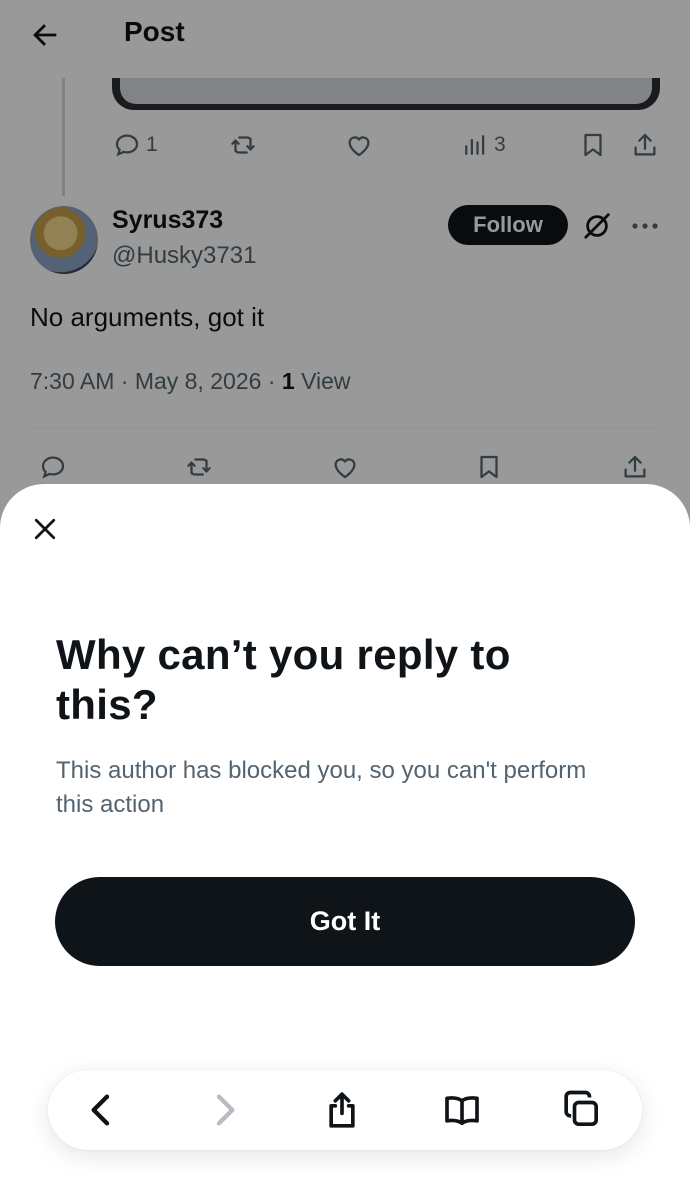 This screenshot has width=690, height=1200. What do you see at coordinates (102, 1110) in the screenshot?
I see `back-icon` at bounding box center [102, 1110].